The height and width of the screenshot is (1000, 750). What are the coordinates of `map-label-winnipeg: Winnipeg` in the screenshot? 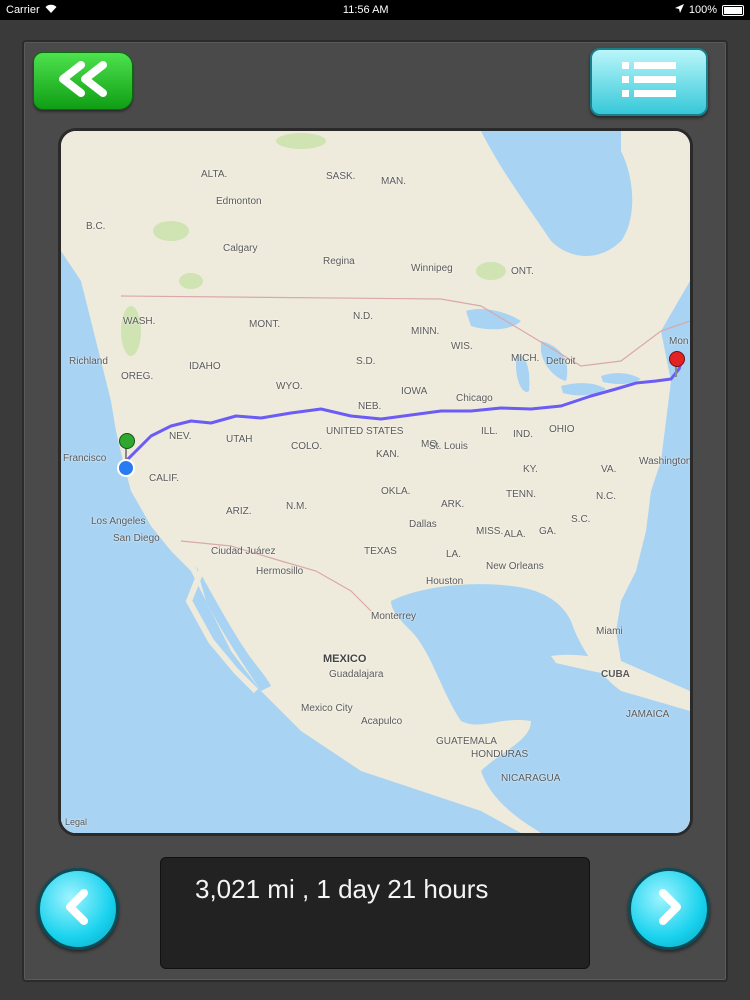 It's located at (432, 268).